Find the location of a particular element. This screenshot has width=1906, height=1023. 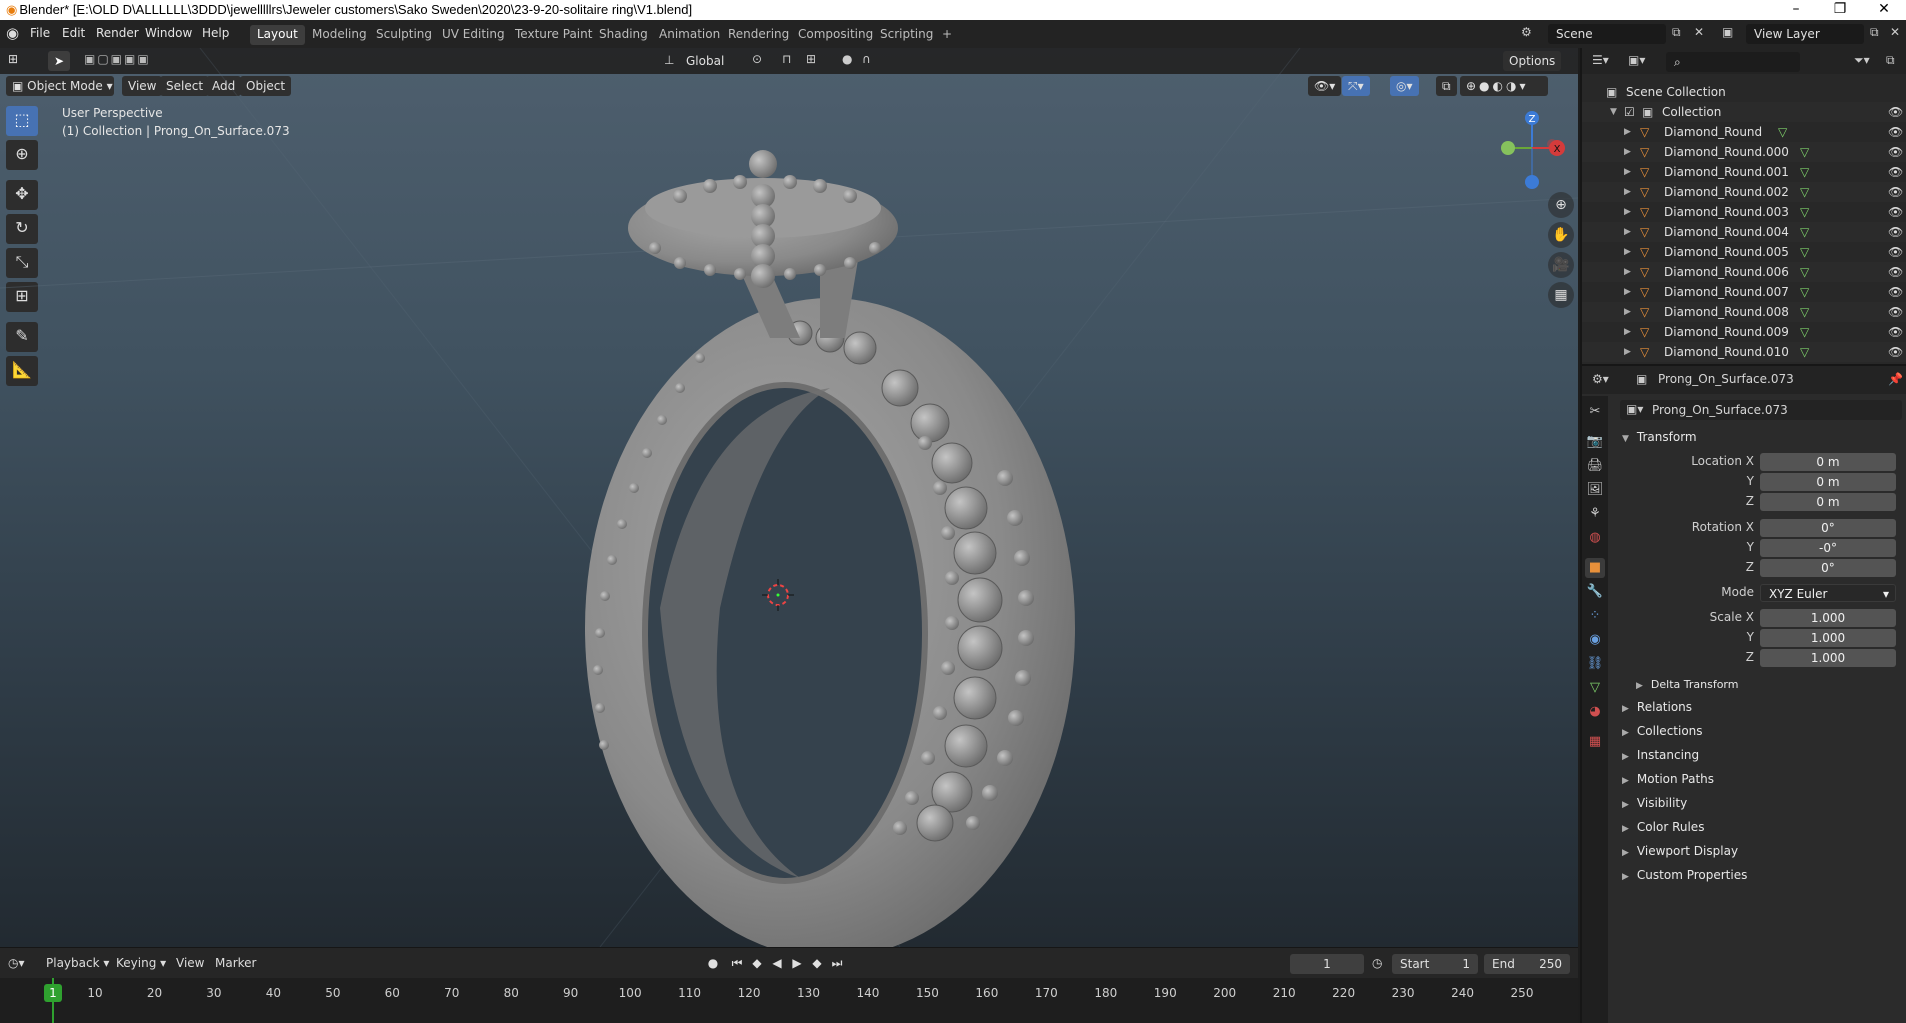

location-y-field: 0 m is located at coordinates (1828, 482).